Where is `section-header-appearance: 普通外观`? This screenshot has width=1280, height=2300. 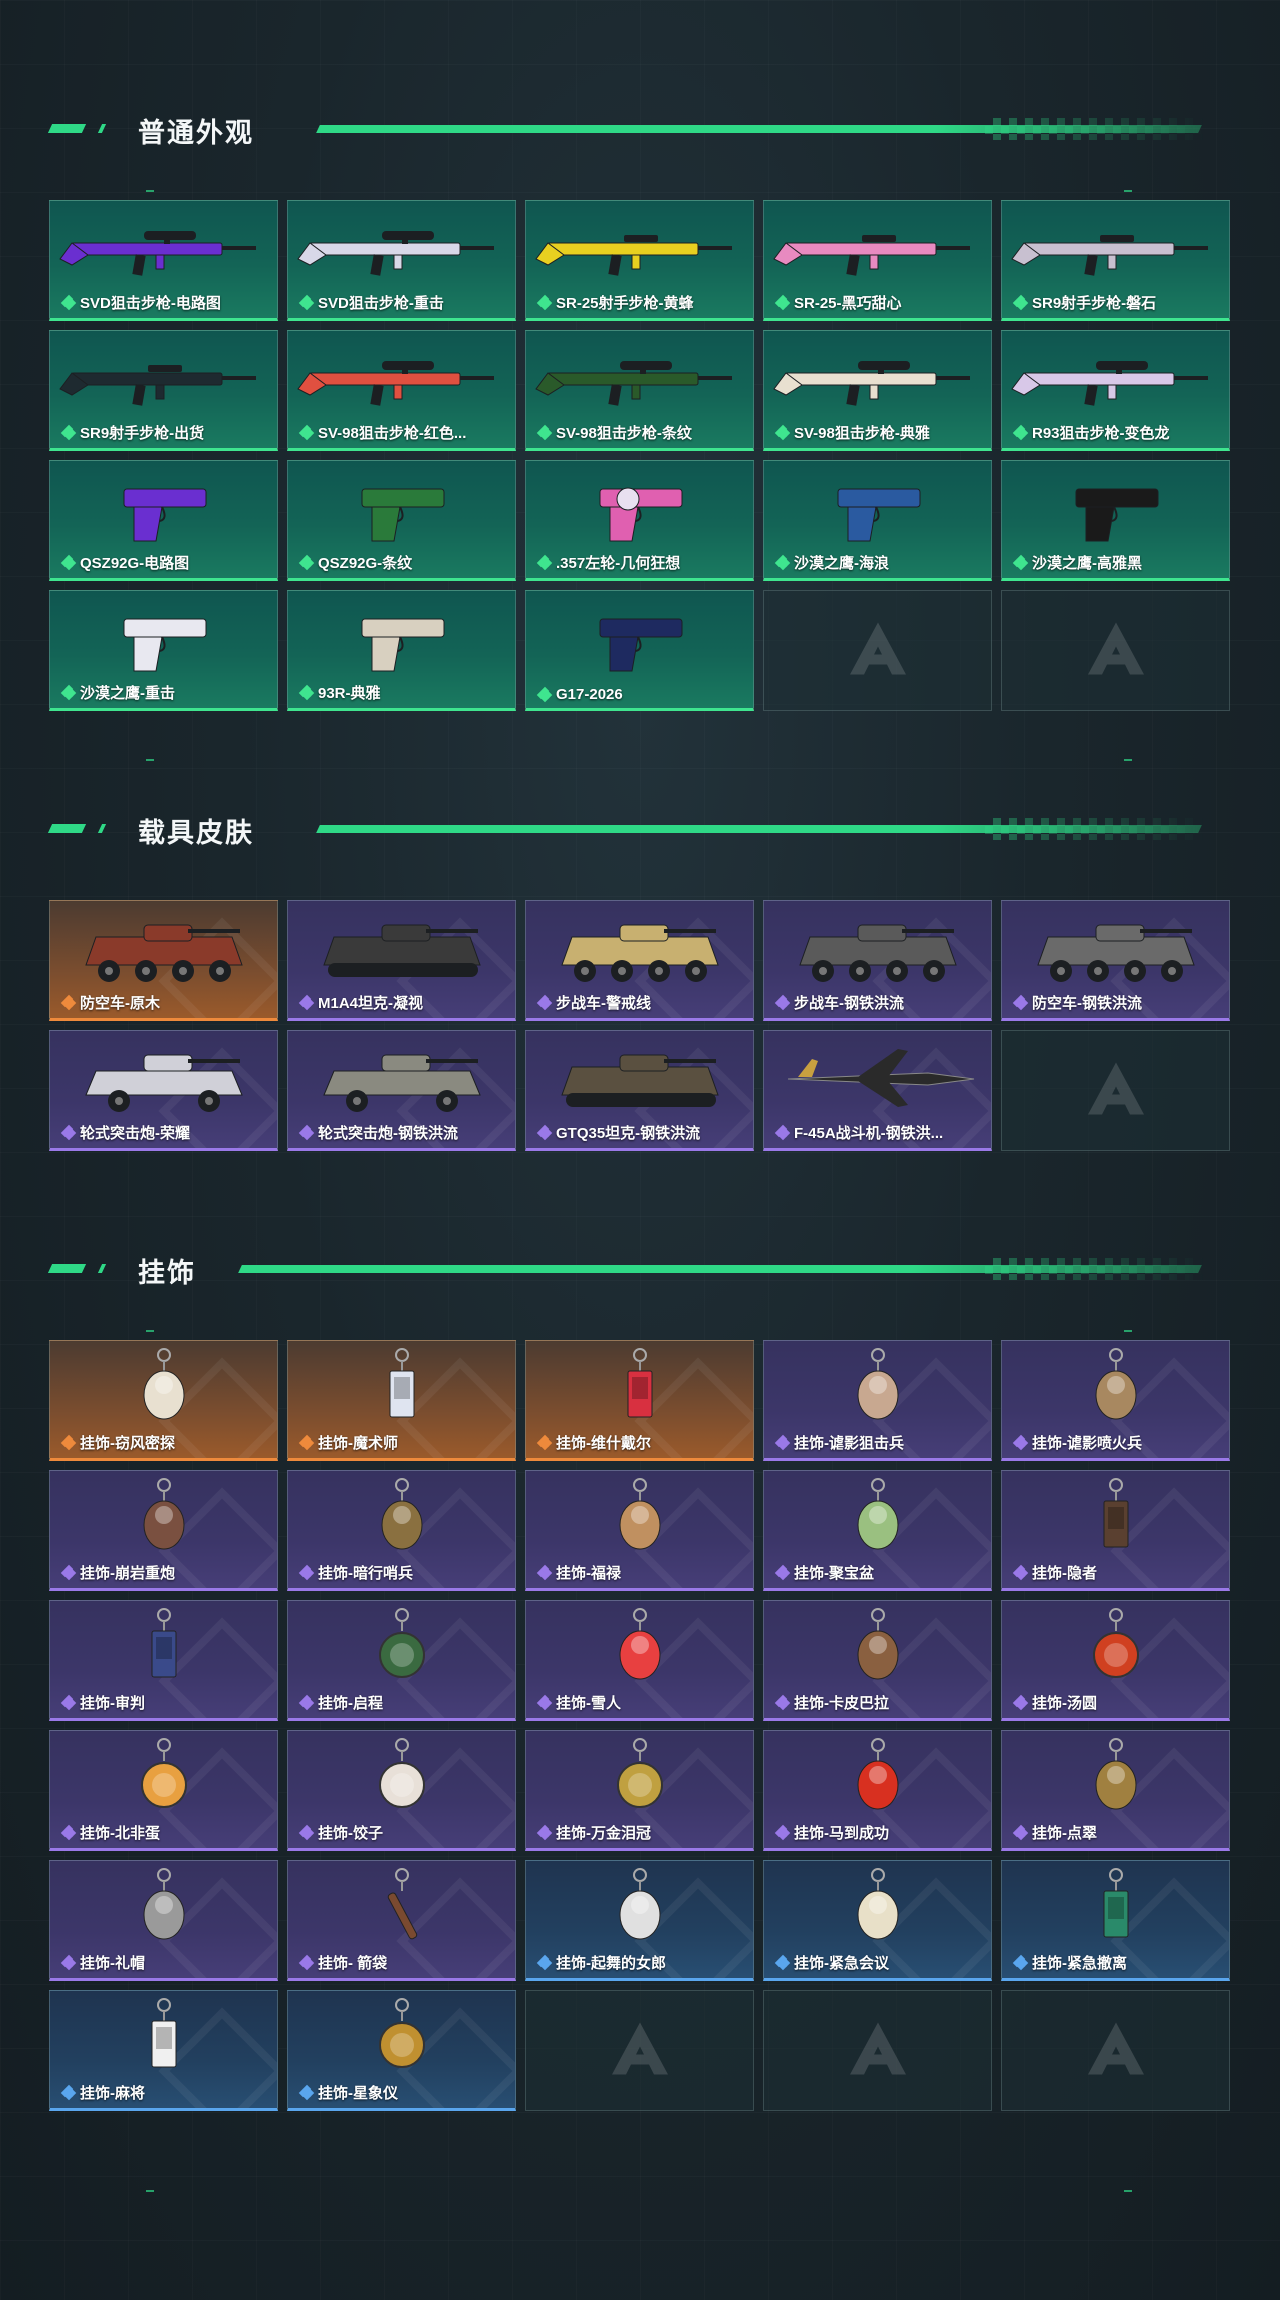 section-header-appearance: 普通外观 is located at coordinates (640, 128).